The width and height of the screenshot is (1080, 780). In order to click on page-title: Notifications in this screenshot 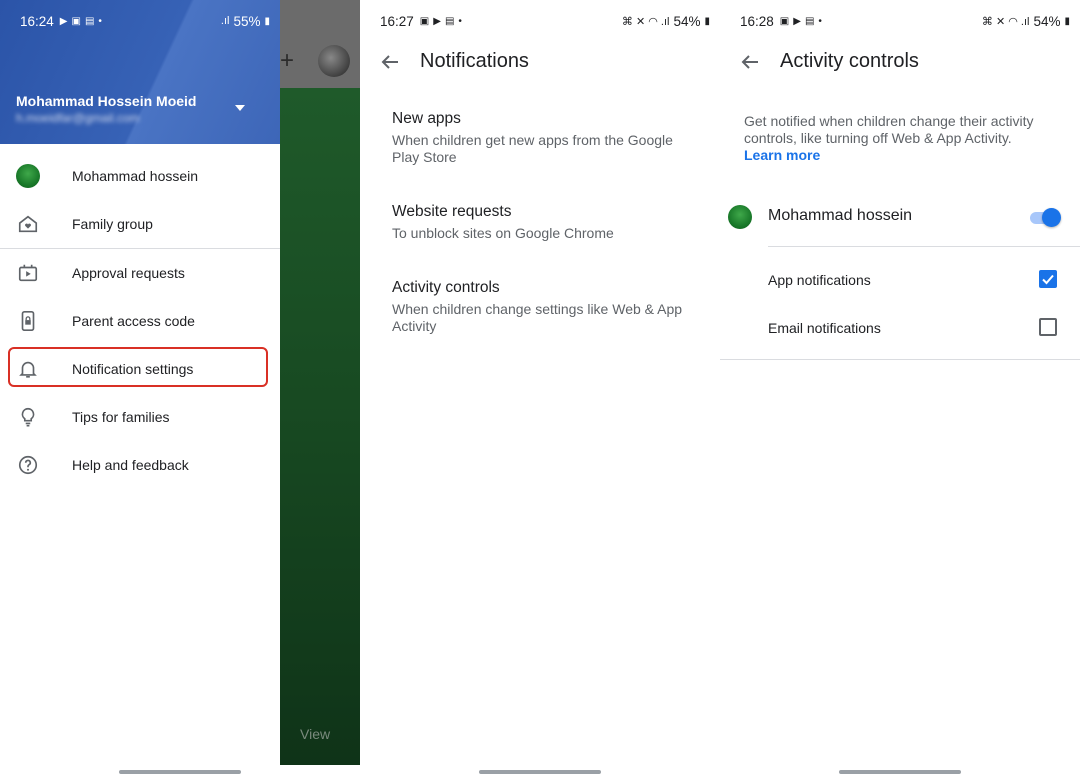, I will do `click(474, 61)`.